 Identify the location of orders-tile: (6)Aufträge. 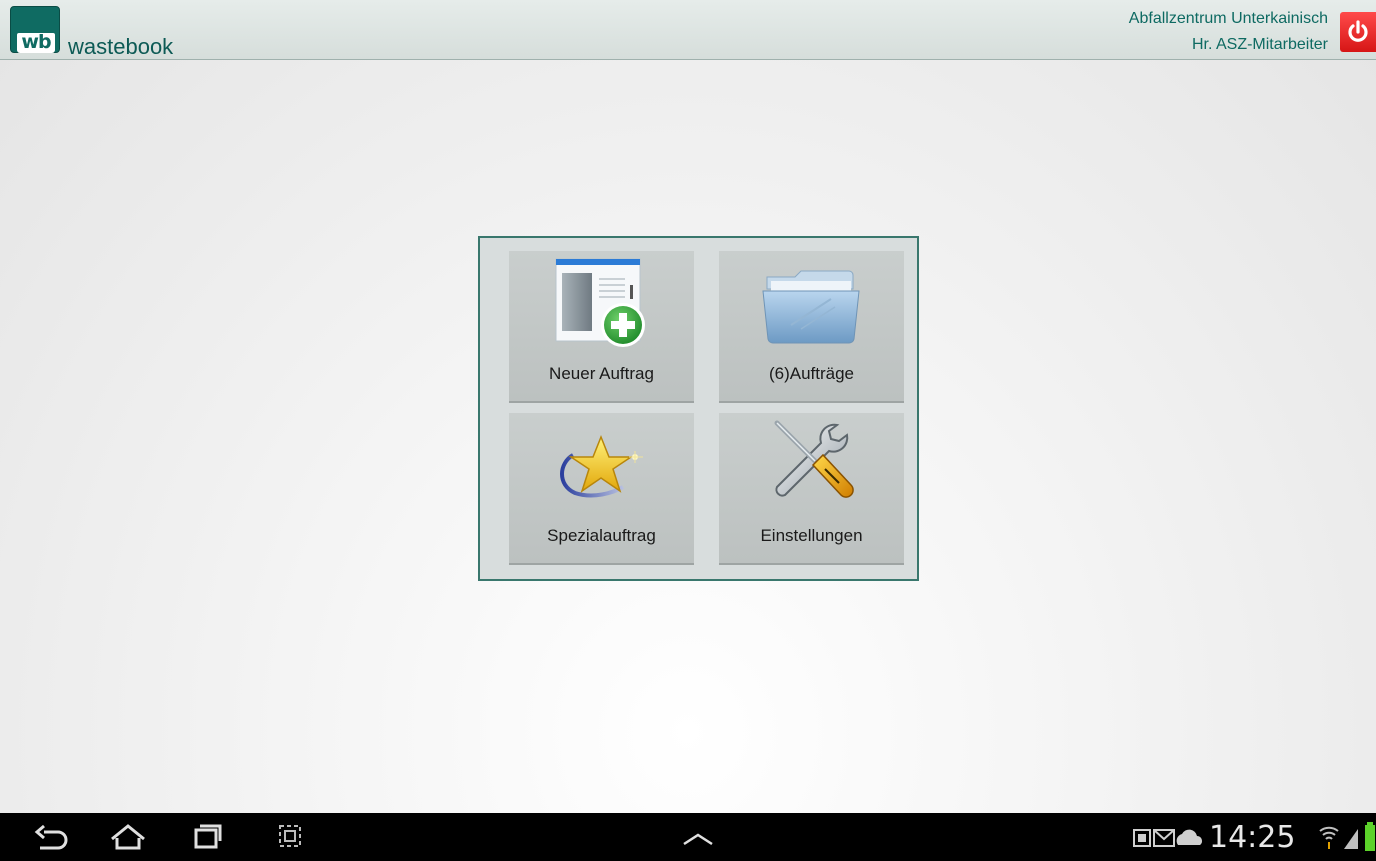
(811, 327).